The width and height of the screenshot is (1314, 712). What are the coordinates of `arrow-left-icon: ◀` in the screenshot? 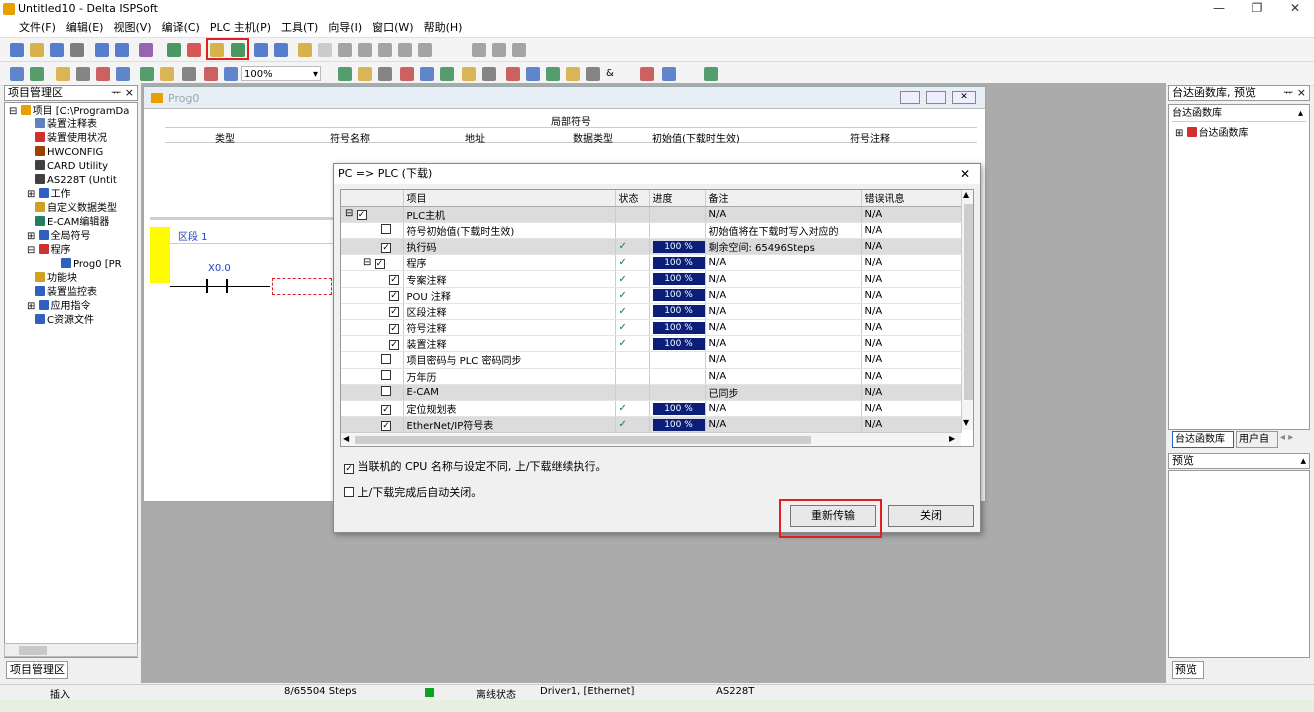 It's located at (346, 438).